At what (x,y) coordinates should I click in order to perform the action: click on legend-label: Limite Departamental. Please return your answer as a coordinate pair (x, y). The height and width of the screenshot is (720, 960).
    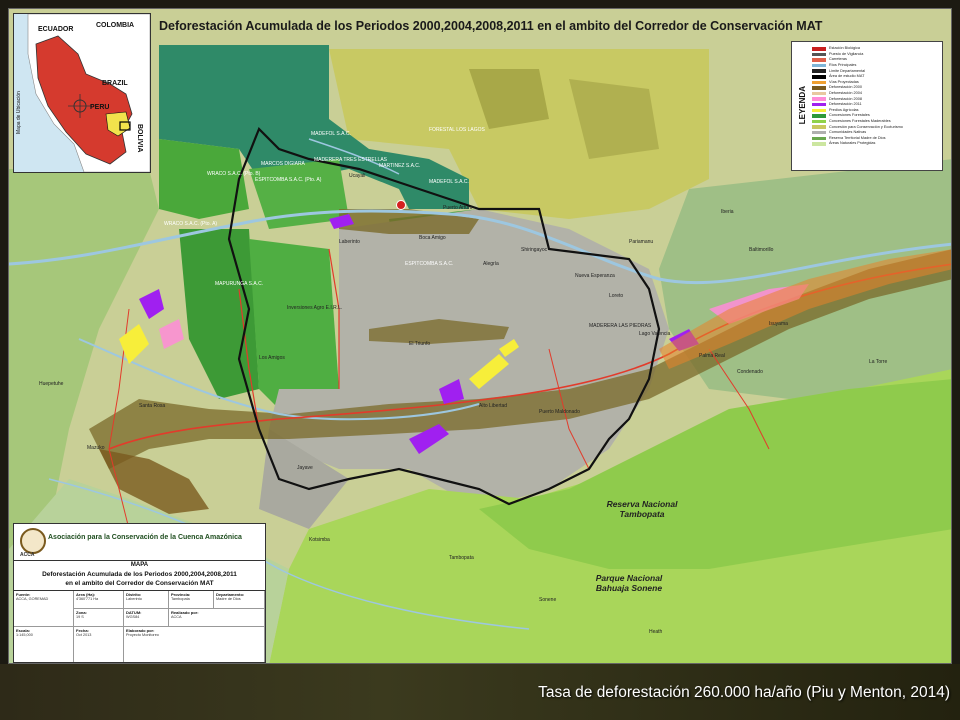
    Looking at the image, I should click on (847, 70).